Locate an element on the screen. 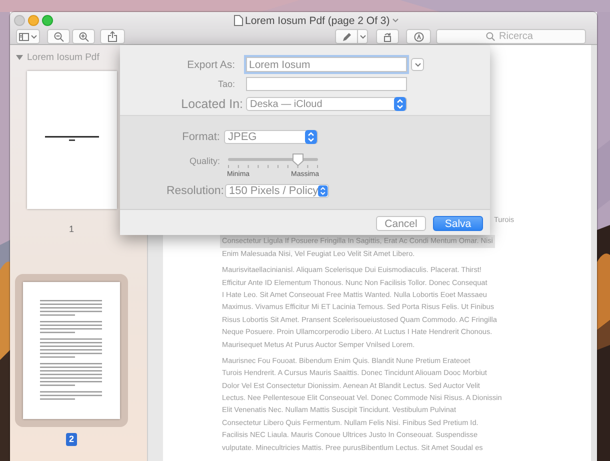 This screenshot has height=461, width=610. disclosure-triangle-icon is located at coordinates (19, 57).